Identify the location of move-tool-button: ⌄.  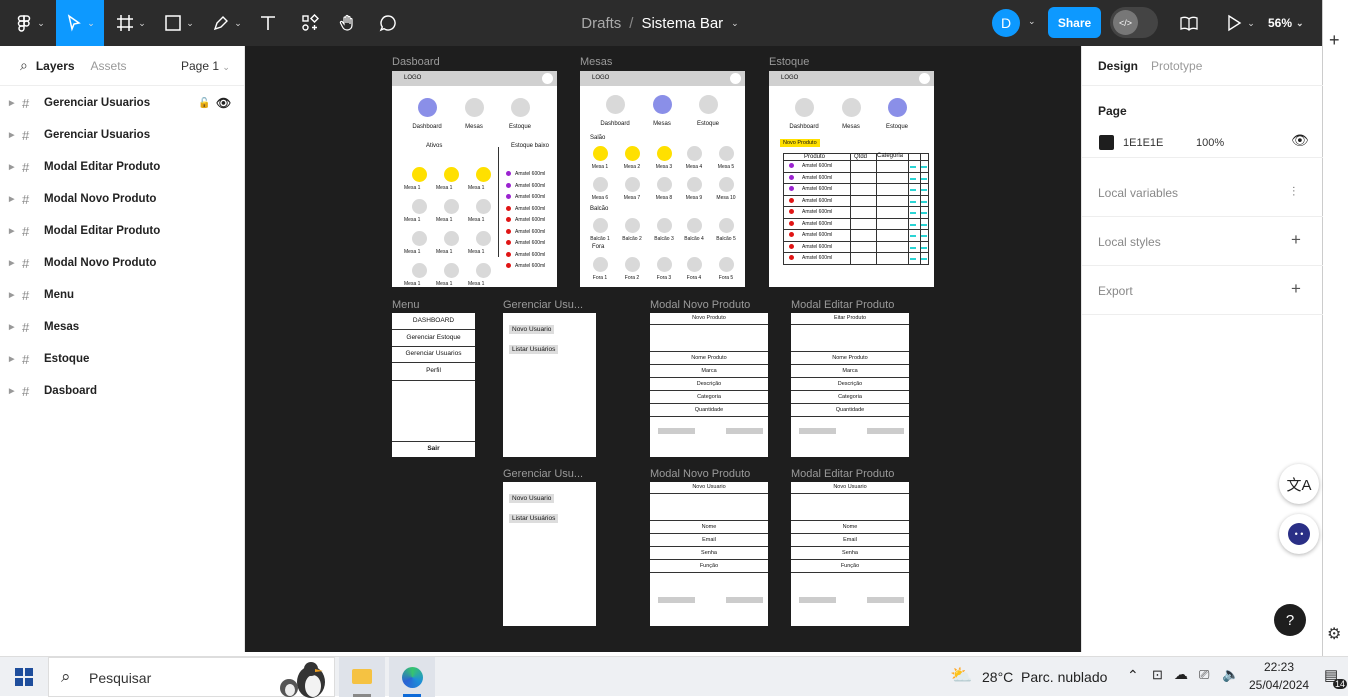
(80, 23).